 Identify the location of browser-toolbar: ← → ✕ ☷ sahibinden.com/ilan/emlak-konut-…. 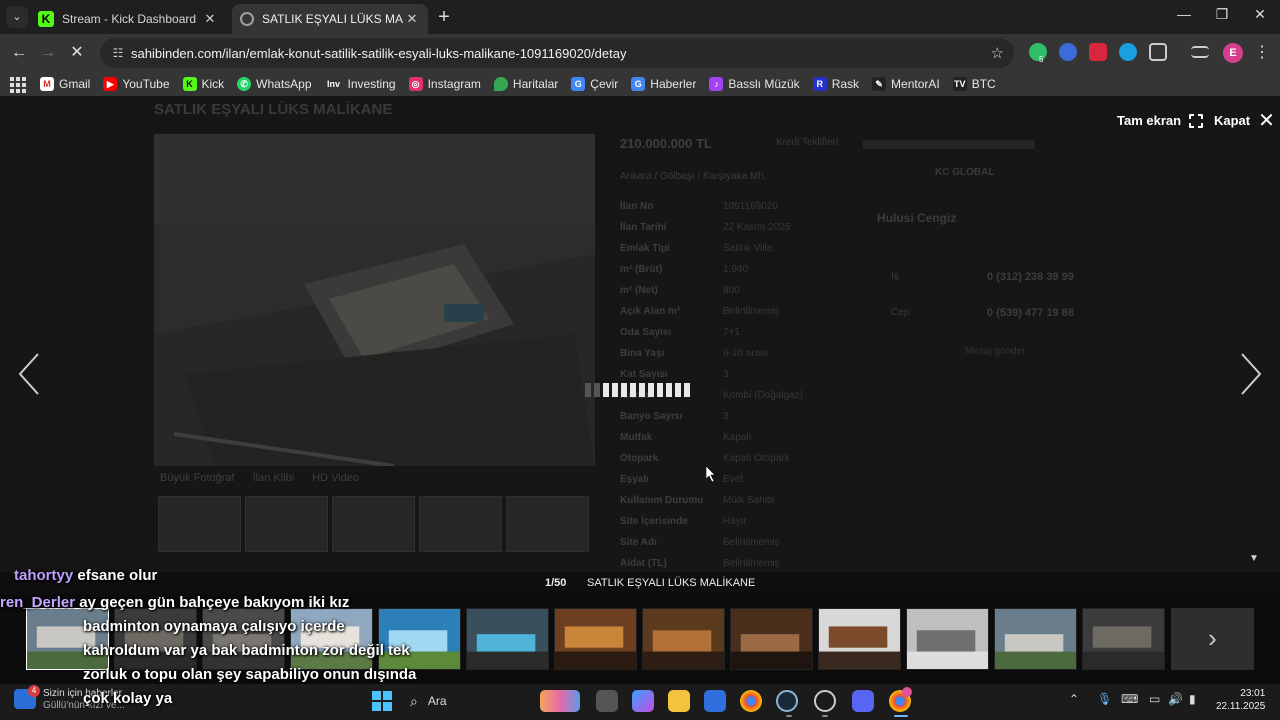
(640, 53).